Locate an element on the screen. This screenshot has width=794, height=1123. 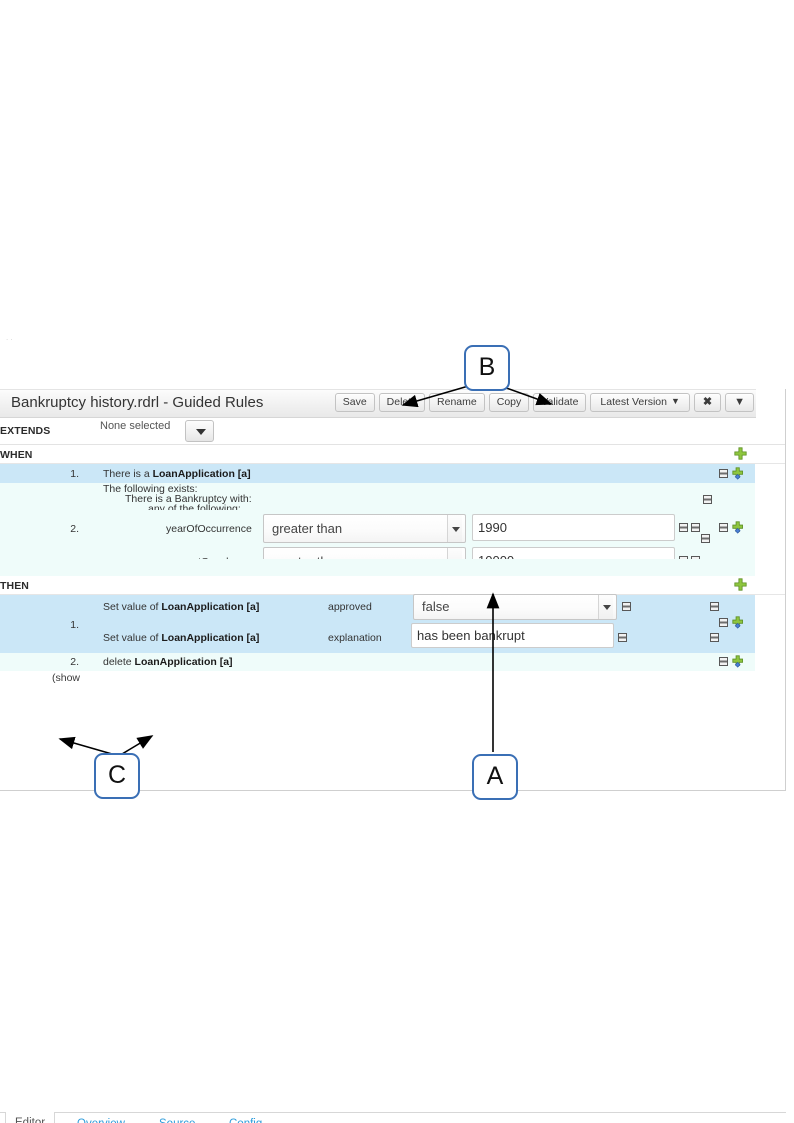
extends-label: EXTENDS is located at coordinates (25, 431).